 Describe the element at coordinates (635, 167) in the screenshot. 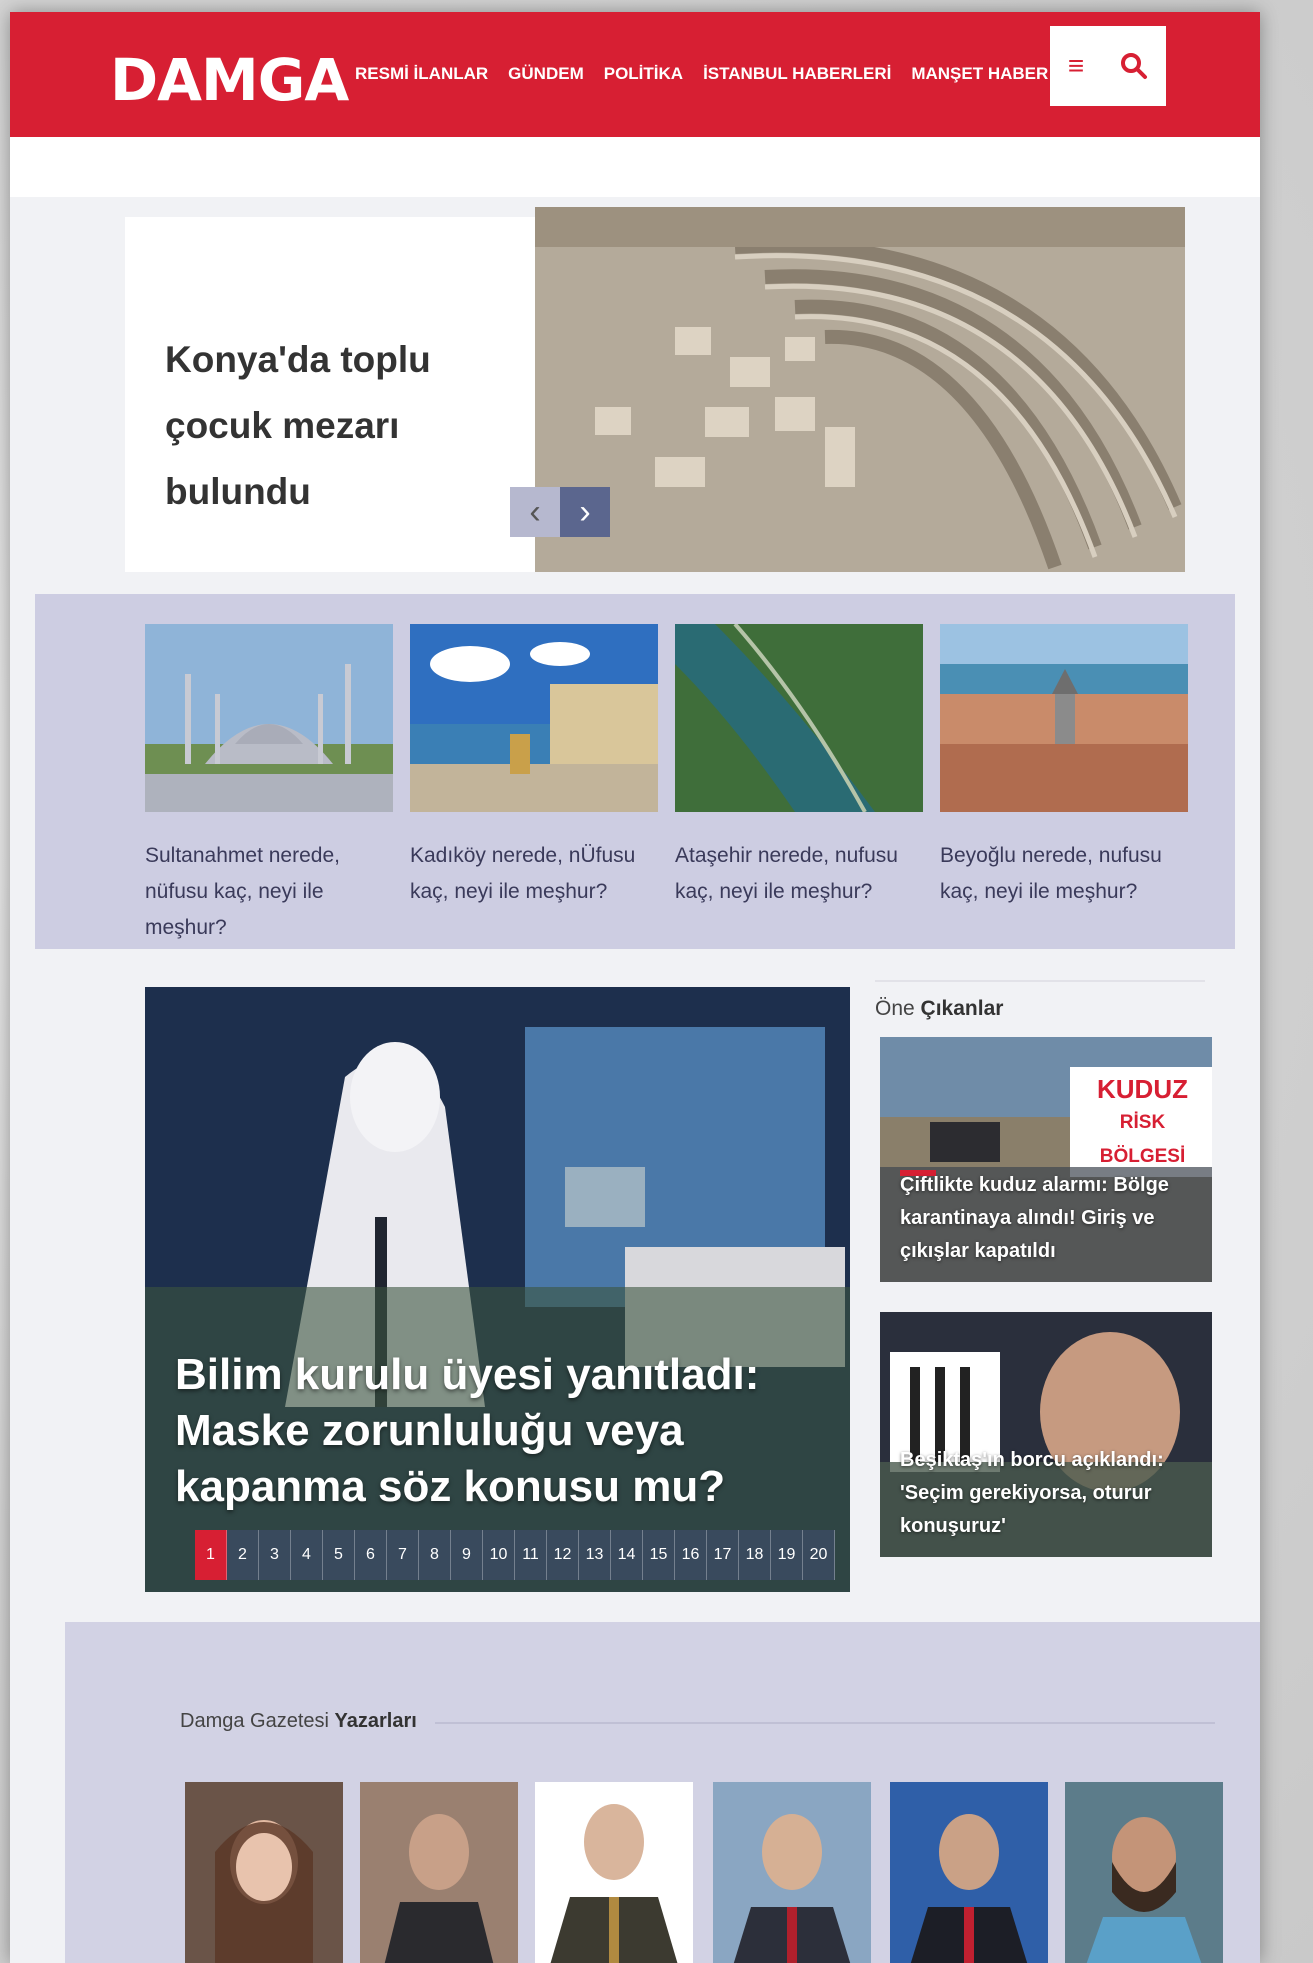

I see `header-subbar` at that location.